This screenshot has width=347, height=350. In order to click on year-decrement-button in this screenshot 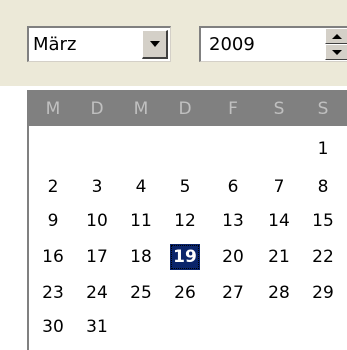, I will do `click(336, 52)`.